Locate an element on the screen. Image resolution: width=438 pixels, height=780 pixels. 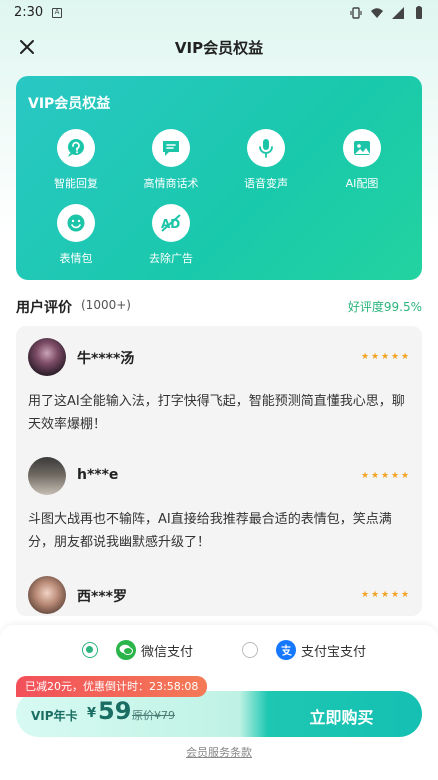
reviewer-name: 牛****汤 is located at coordinates (106, 359).